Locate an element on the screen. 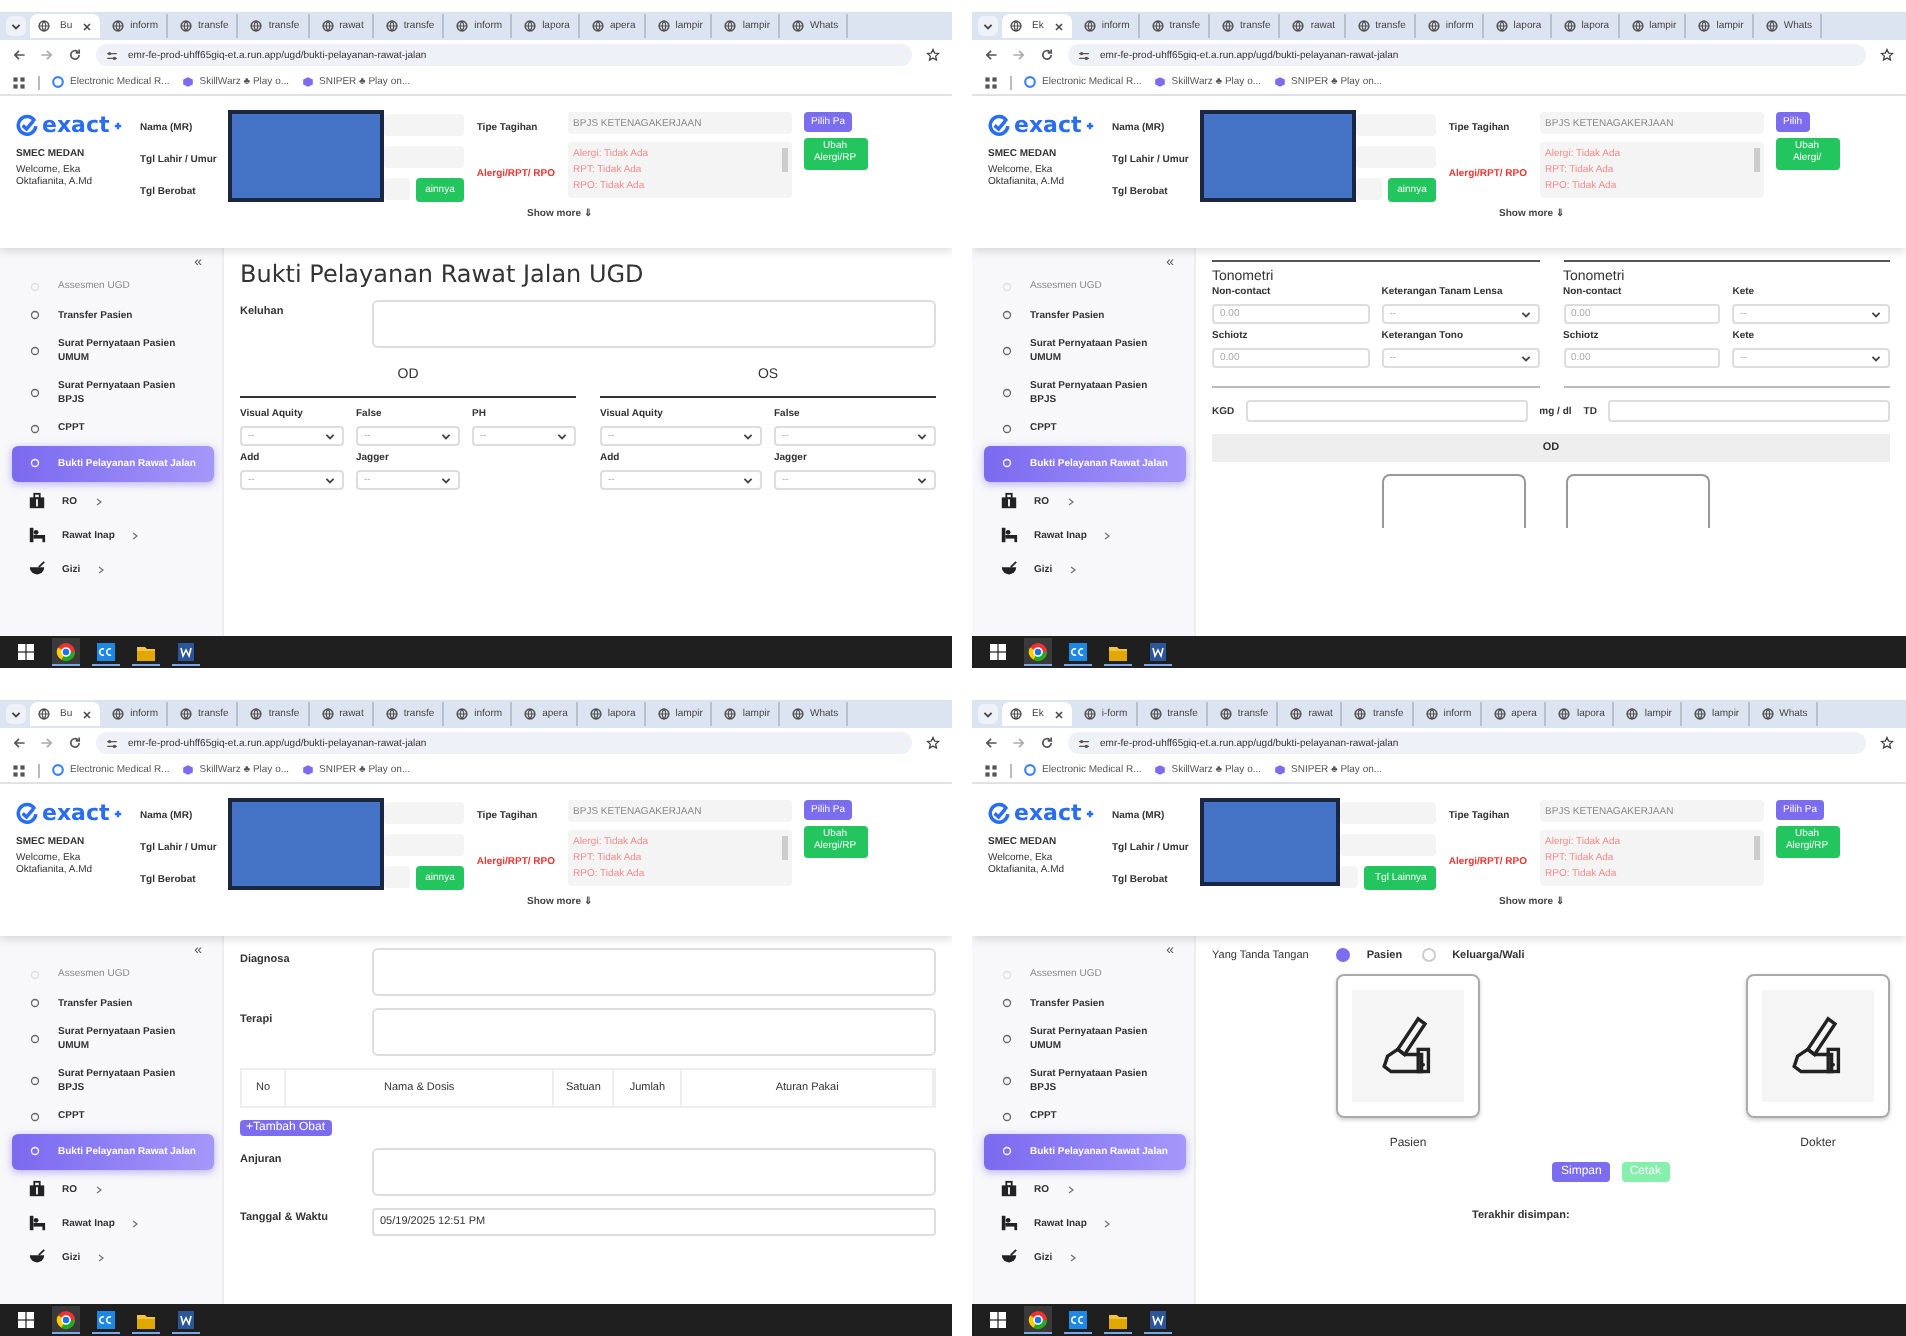 The height and width of the screenshot is (1336, 1906). logo-icon is located at coordinates (999, 125).